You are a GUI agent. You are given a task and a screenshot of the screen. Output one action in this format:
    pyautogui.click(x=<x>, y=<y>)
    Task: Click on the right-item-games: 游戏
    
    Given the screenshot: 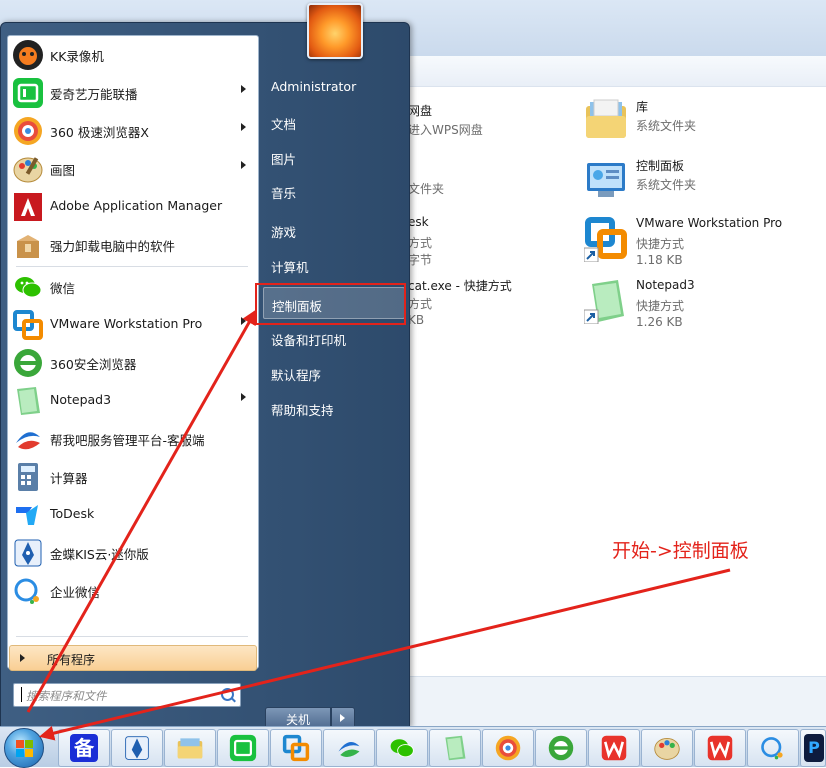 What is the action you would take?
    pyautogui.click(x=333, y=229)
    